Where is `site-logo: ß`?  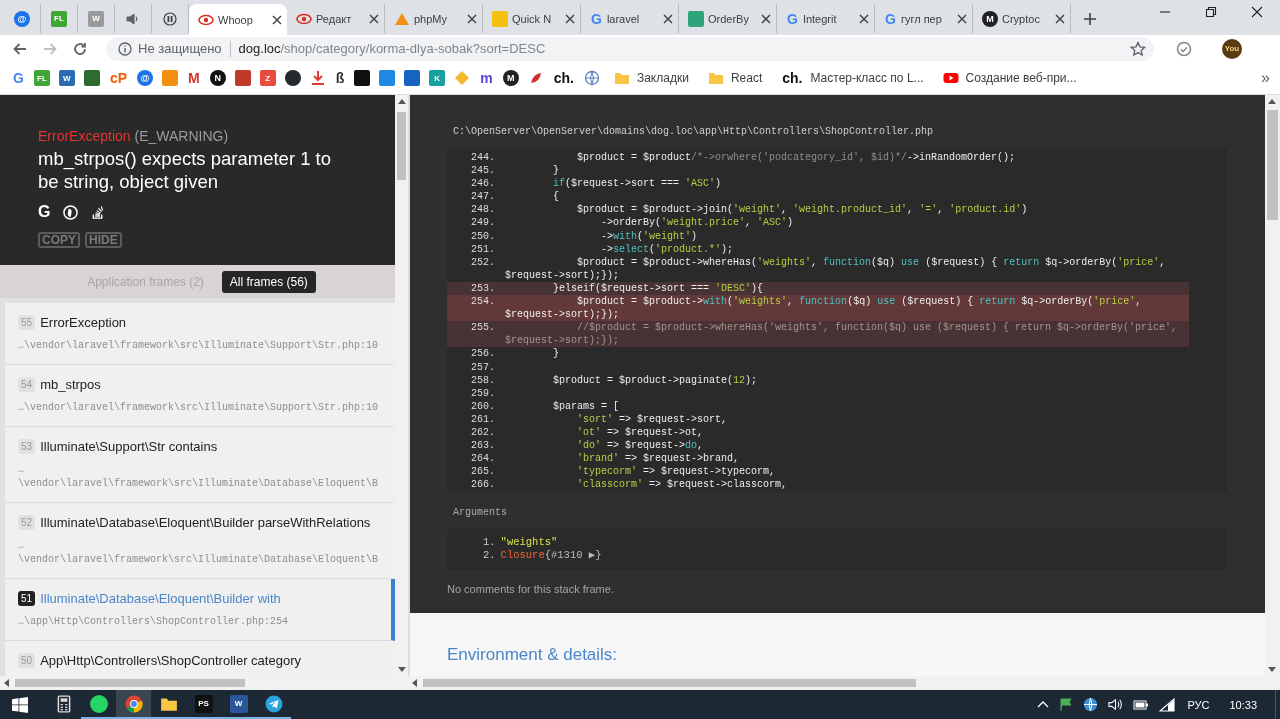 site-logo: ß is located at coordinates (340, 78).